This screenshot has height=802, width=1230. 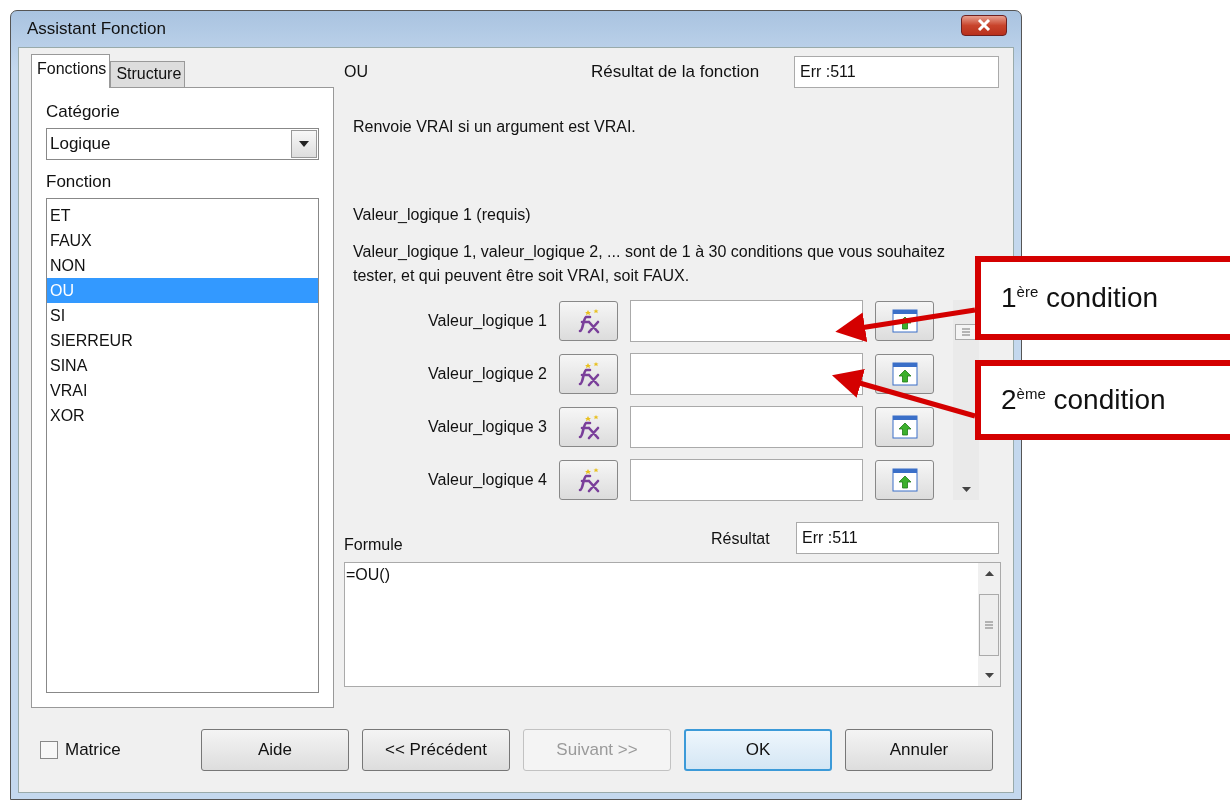 What do you see at coordinates (182, 390) in the screenshot?
I see `function-list-item: VRAI` at bounding box center [182, 390].